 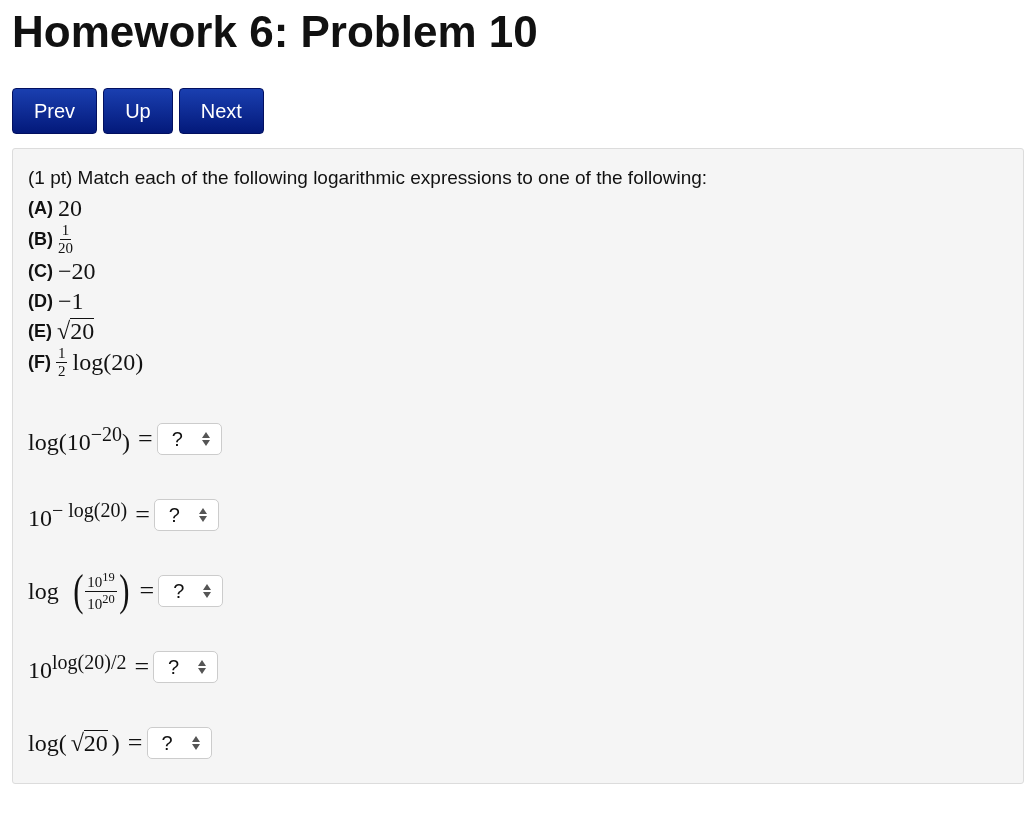 What do you see at coordinates (138, 111) in the screenshot?
I see `nav-button: Up` at bounding box center [138, 111].